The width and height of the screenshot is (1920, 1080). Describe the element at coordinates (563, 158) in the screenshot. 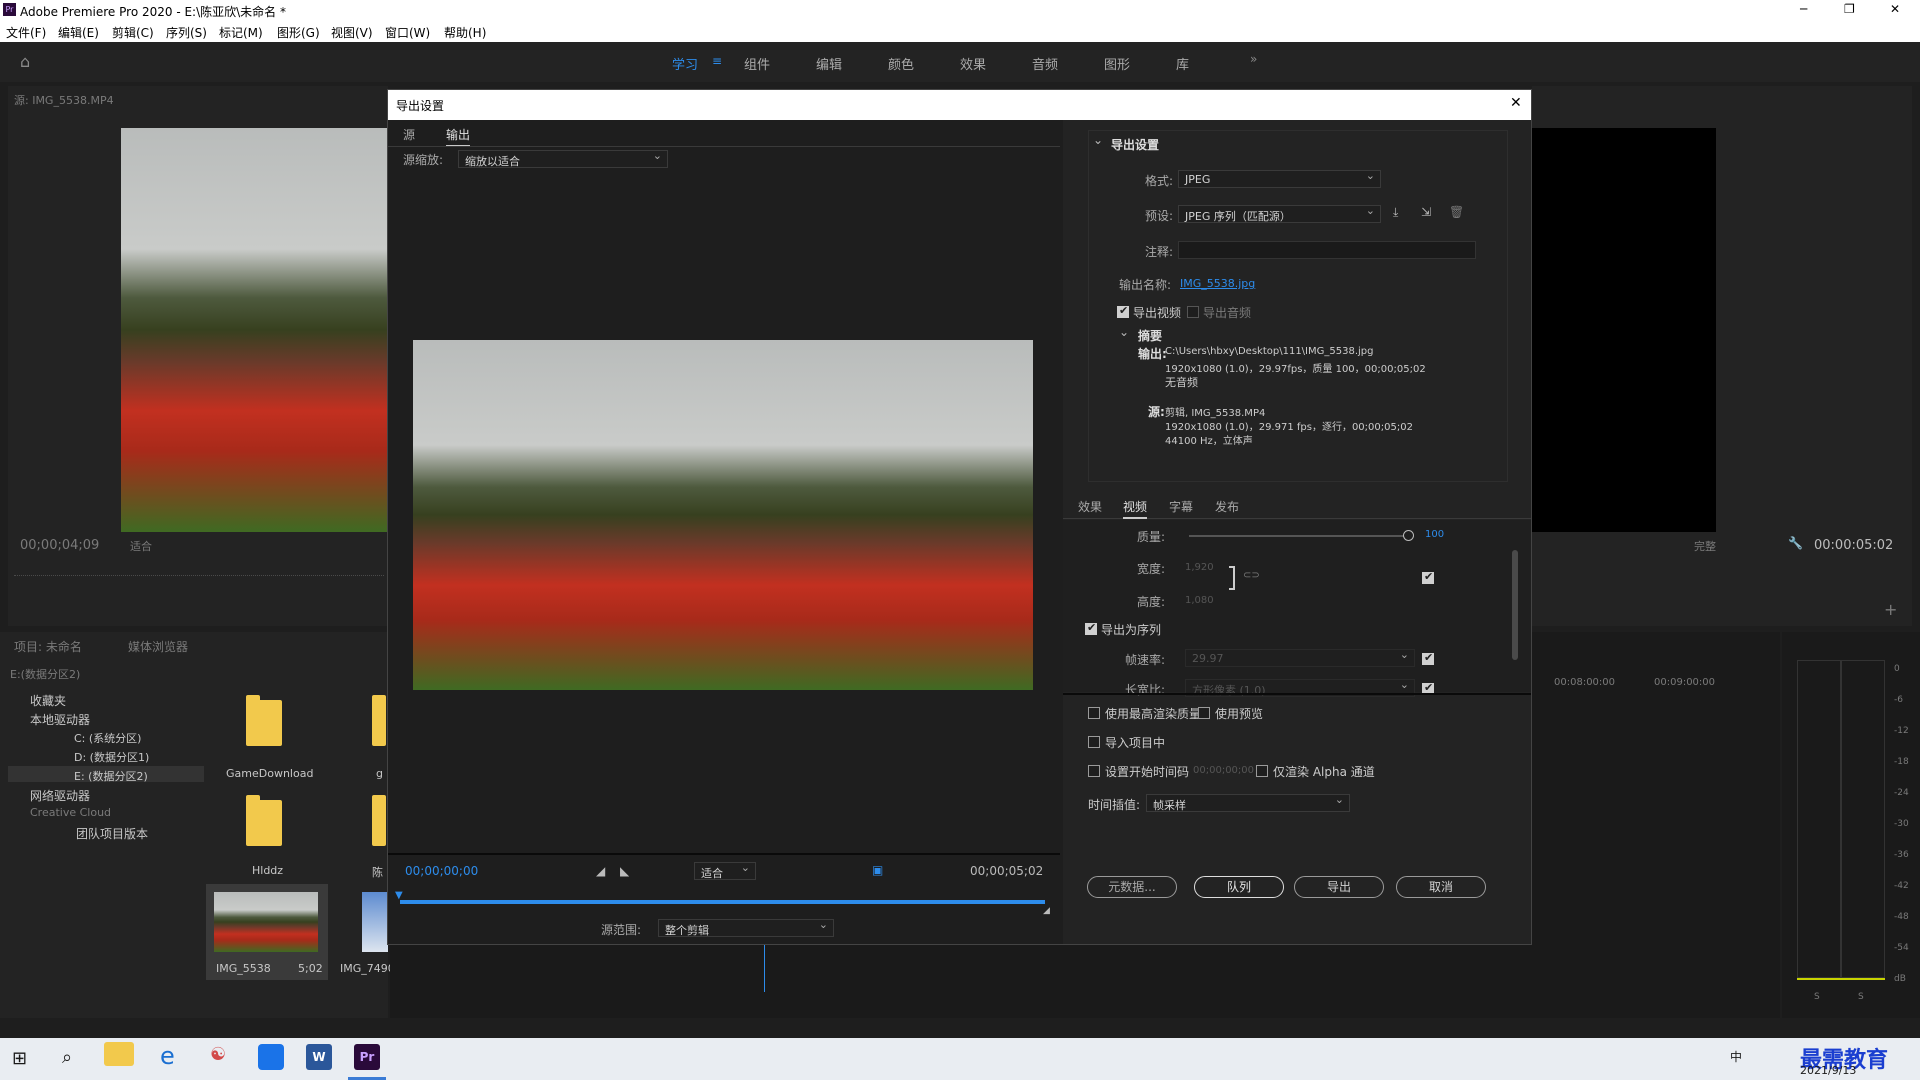

I see `source-scale-dropdown: 缩放以适合` at that location.